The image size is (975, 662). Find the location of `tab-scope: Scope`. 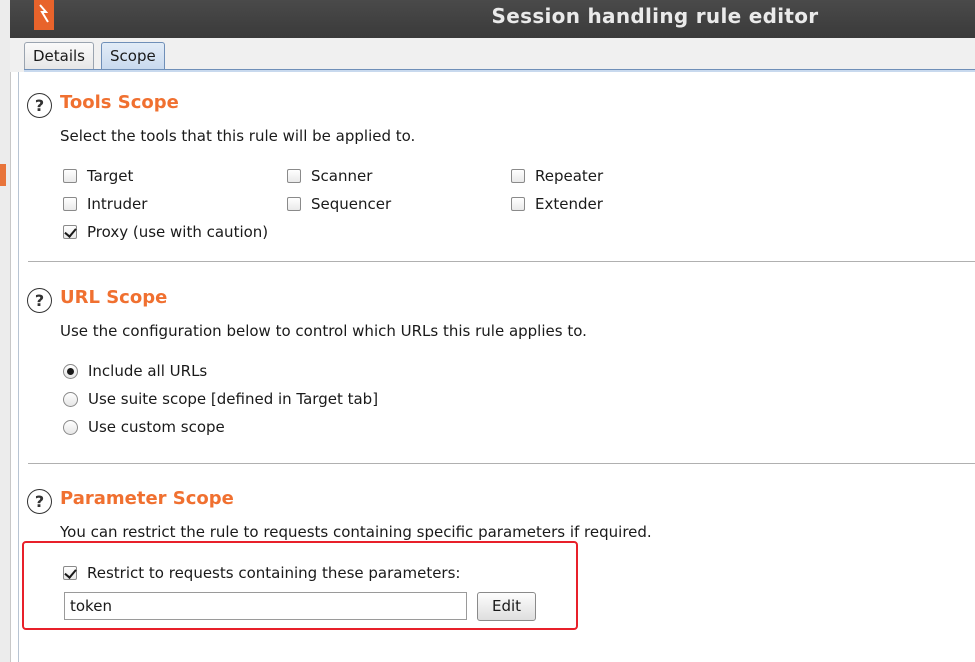

tab-scope: Scope is located at coordinates (133, 56).